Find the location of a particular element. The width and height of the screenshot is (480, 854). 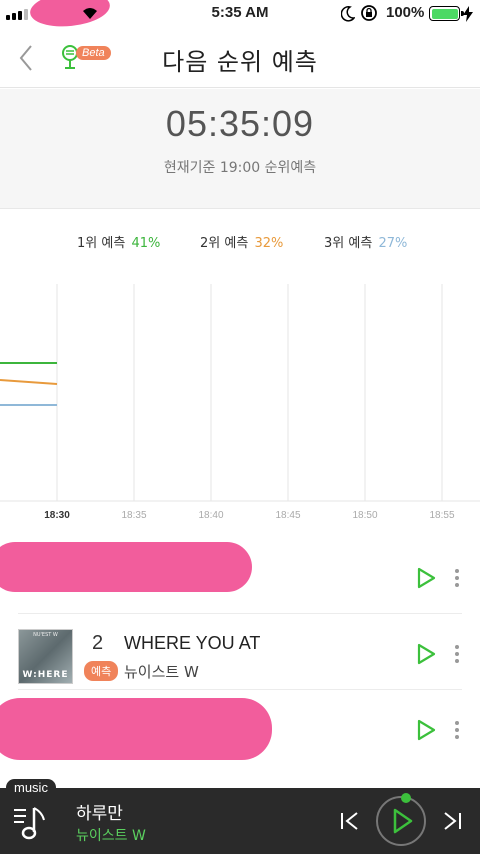

legend-pct: 32% is located at coordinates (269, 243).